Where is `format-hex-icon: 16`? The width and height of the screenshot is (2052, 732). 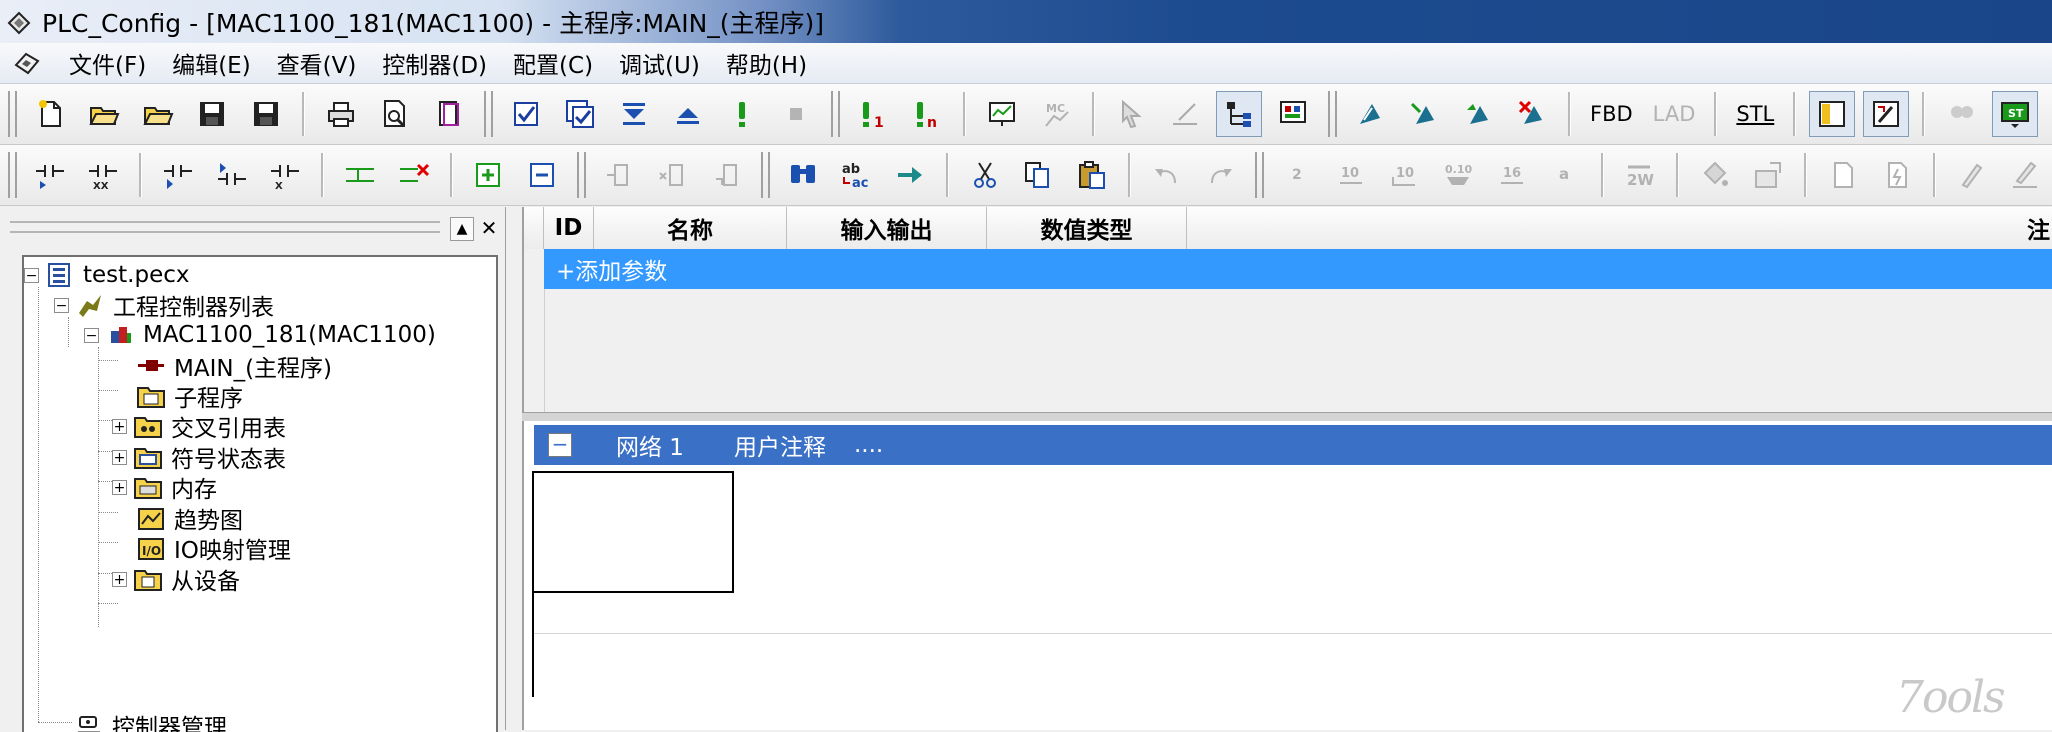
format-hex-icon: 16 is located at coordinates (1512, 175).